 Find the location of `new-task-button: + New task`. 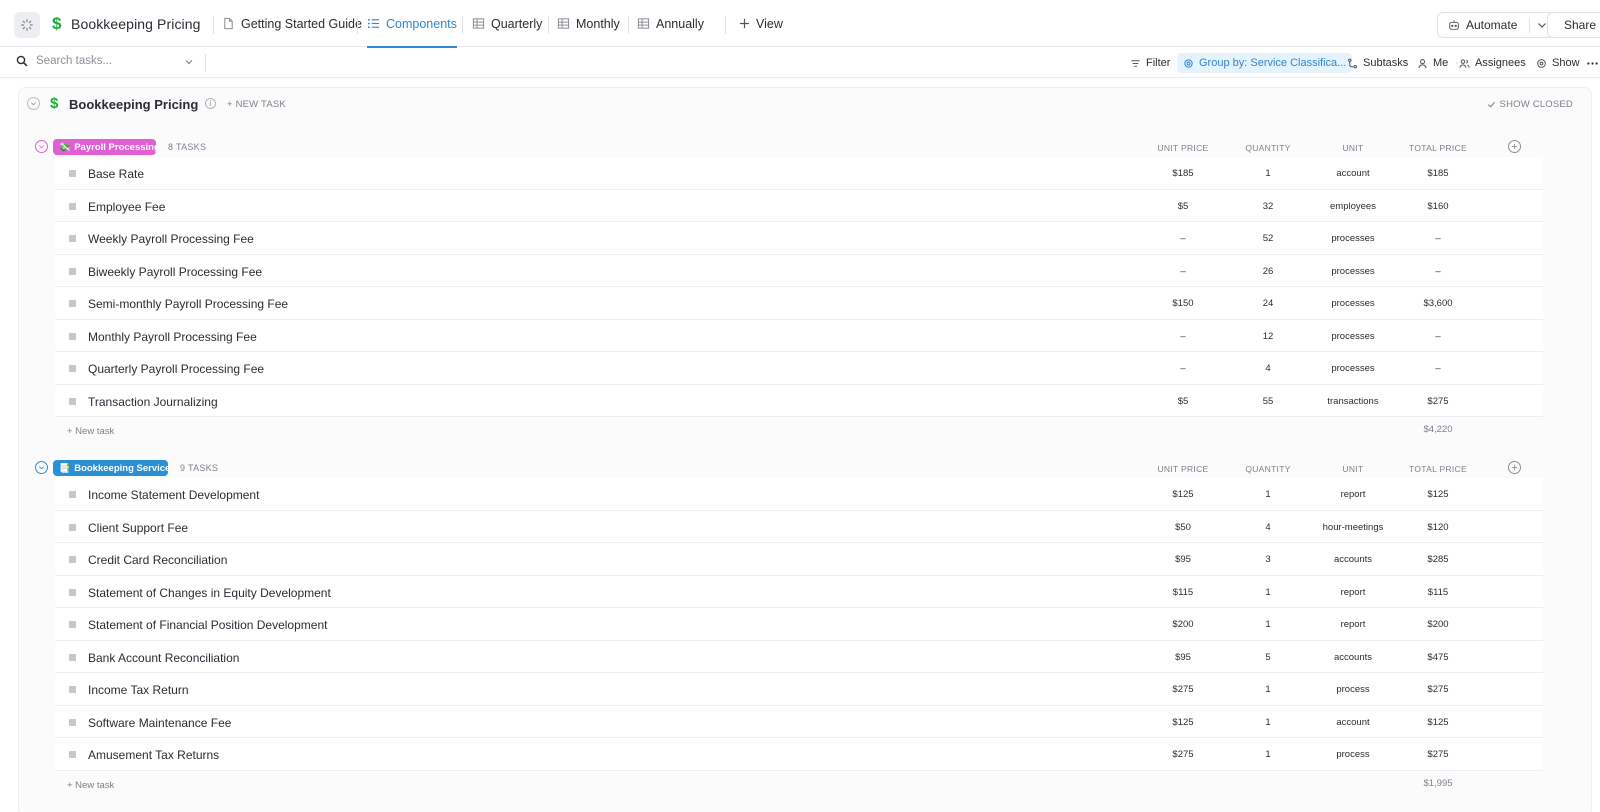

new-task-button: + New task is located at coordinates (90, 785).